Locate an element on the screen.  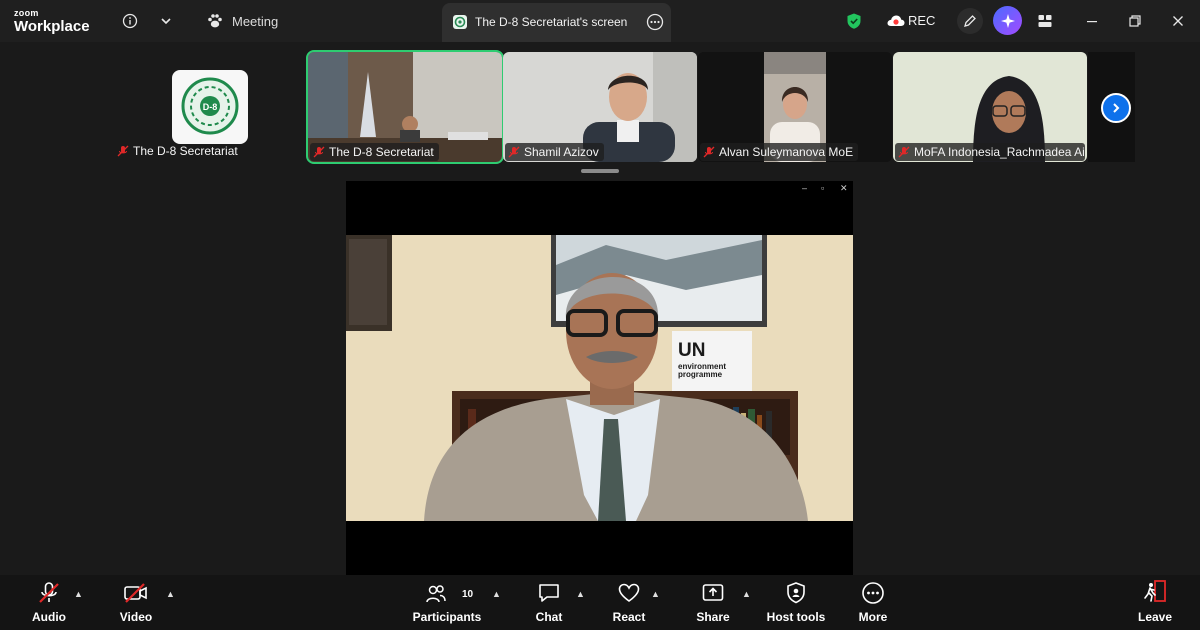
encryption-shield-icon is located at coordinates (854, 21).